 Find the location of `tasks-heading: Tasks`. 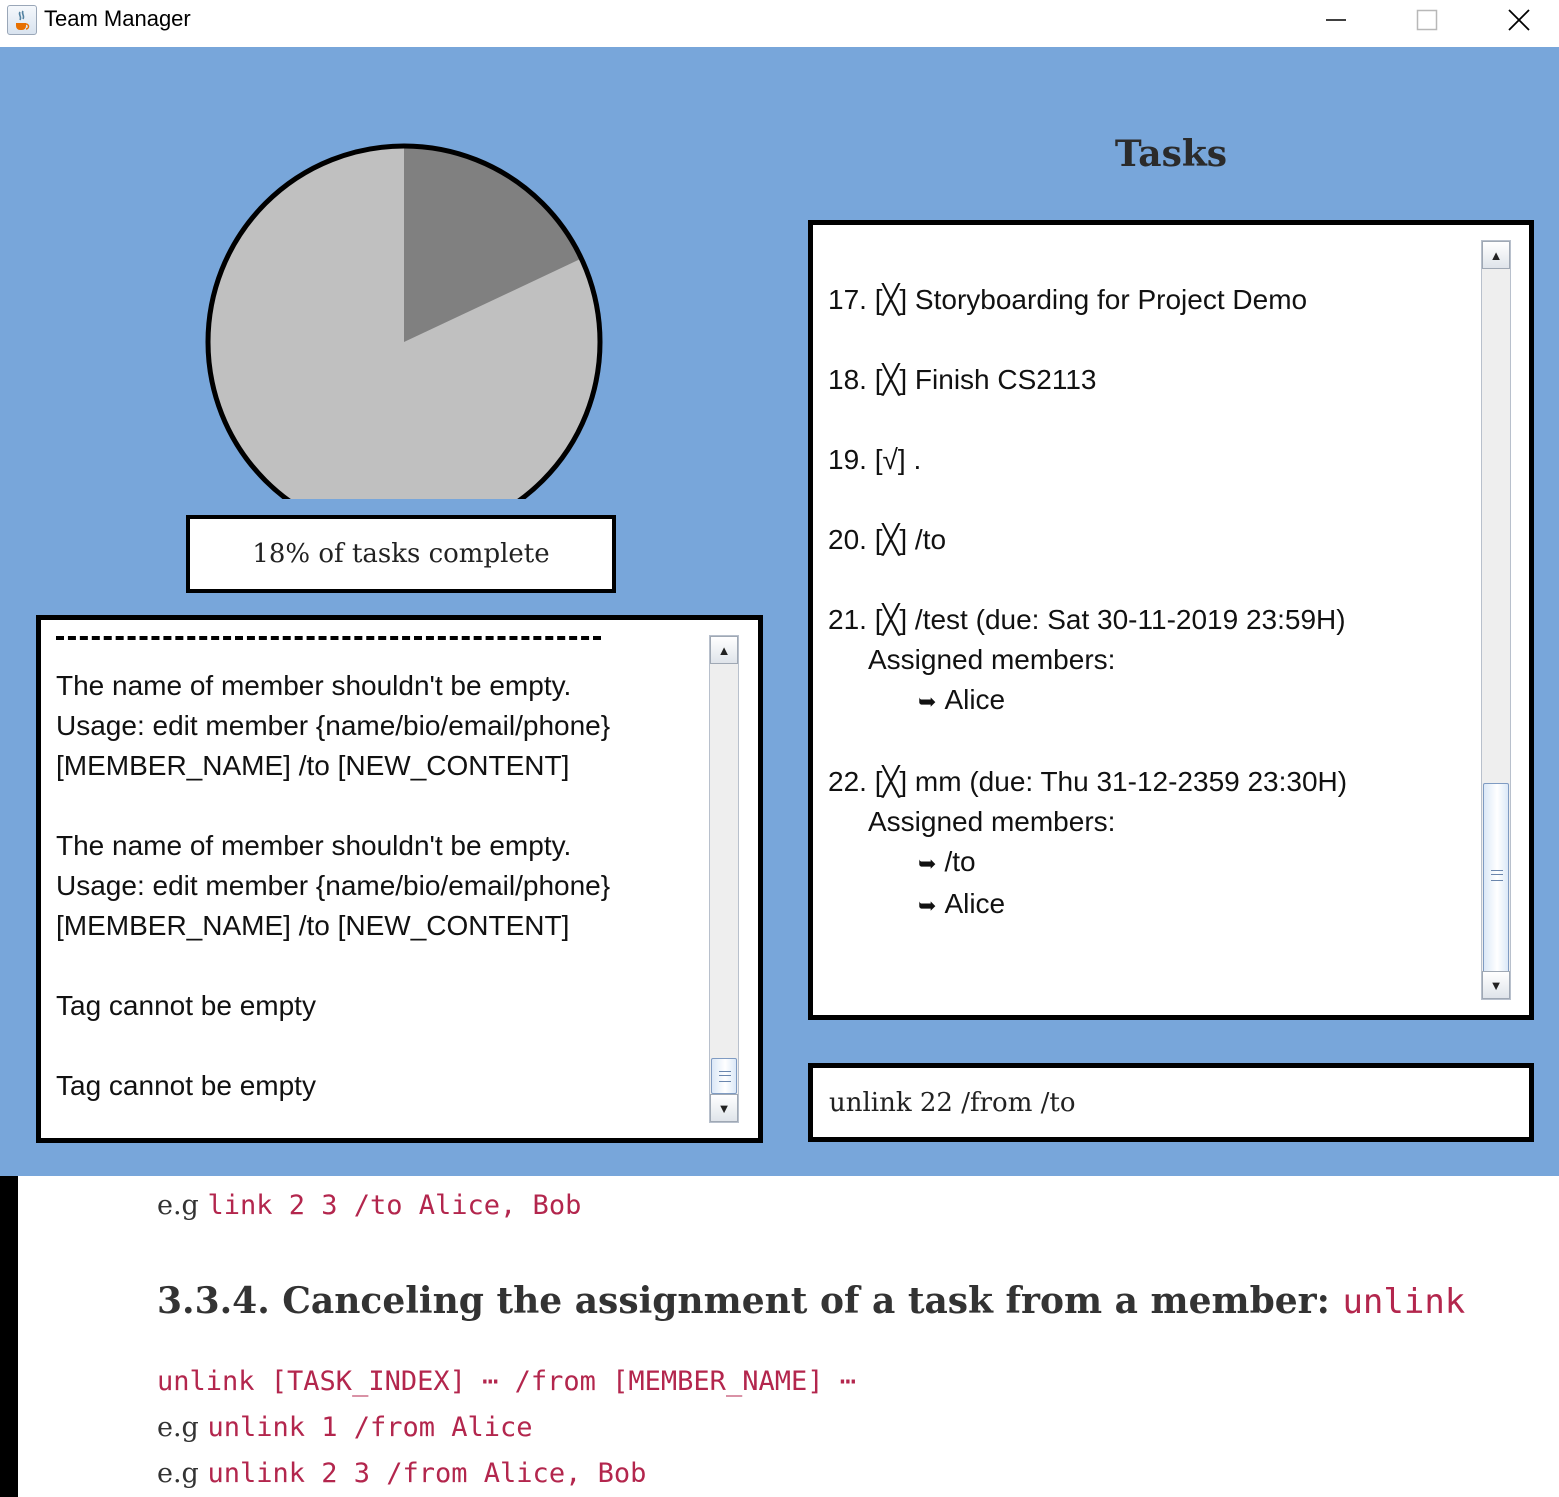

tasks-heading: Tasks is located at coordinates (1171, 154).